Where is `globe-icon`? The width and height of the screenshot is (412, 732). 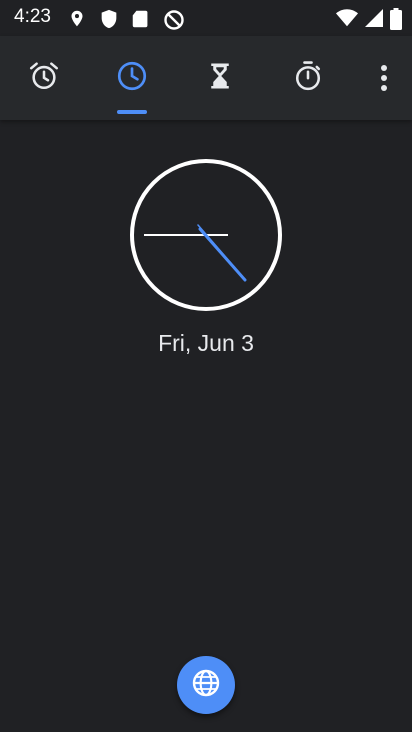
globe-icon is located at coordinates (206, 685).